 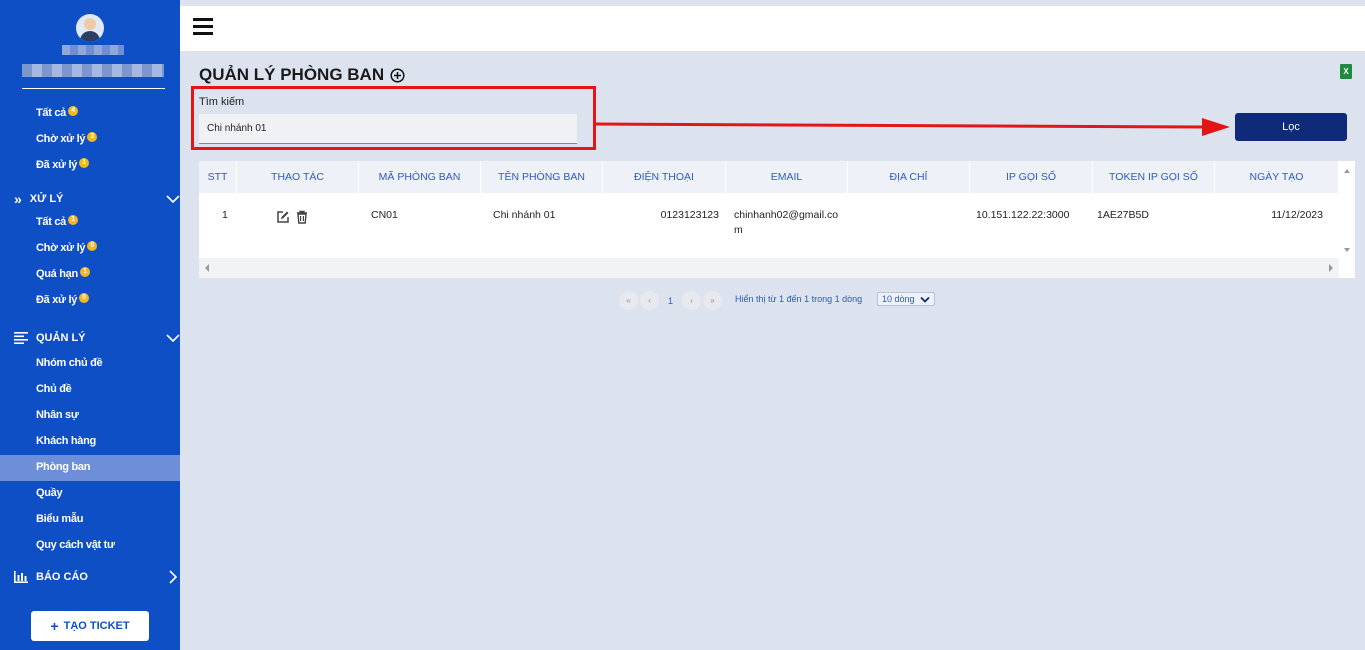 What do you see at coordinates (1347, 209) in the screenshot?
I see `vertical-scrollbar` at bounding box center [1347, 209].